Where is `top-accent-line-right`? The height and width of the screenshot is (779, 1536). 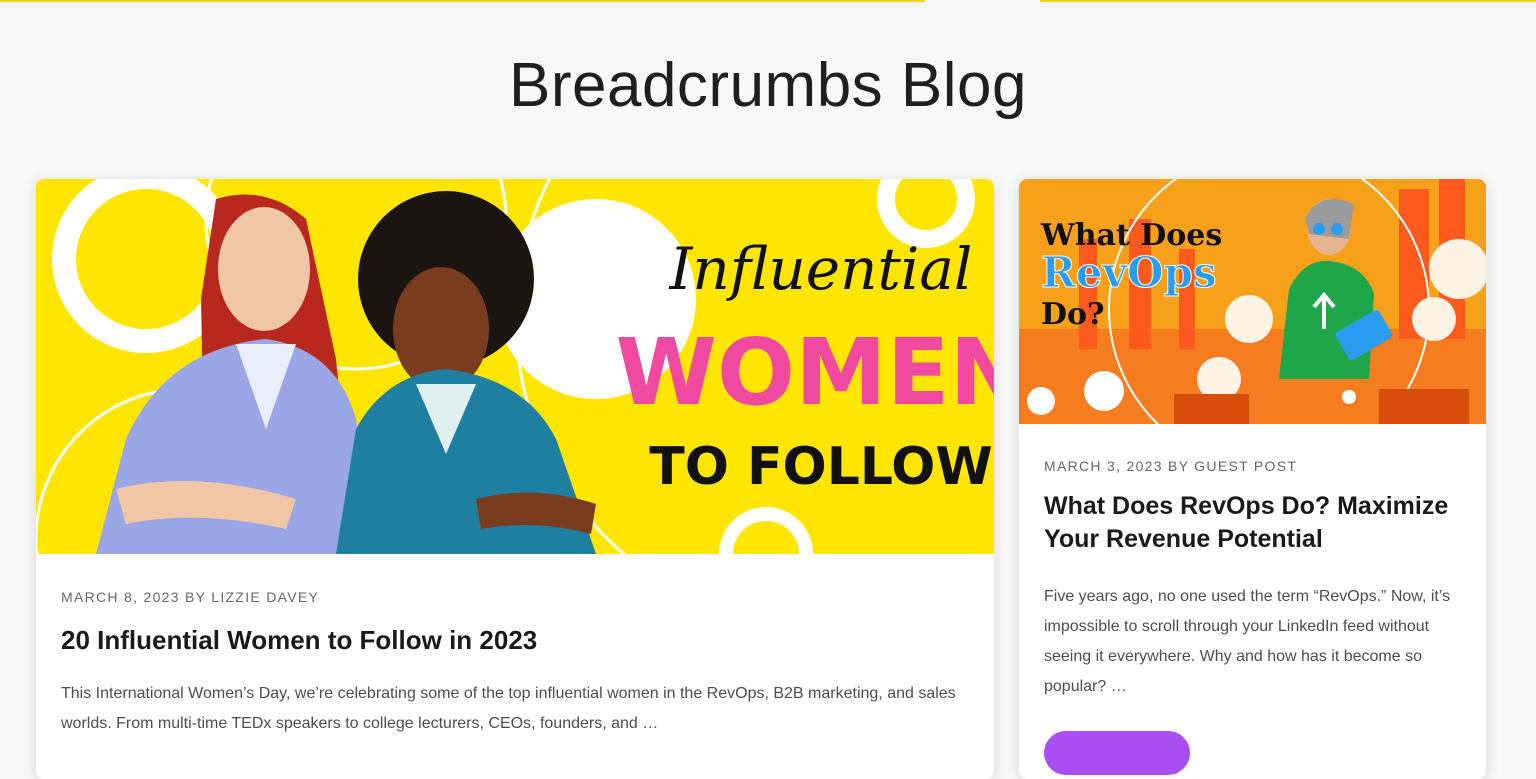 top-accent-line-right is located at coordinates (1288, 1).